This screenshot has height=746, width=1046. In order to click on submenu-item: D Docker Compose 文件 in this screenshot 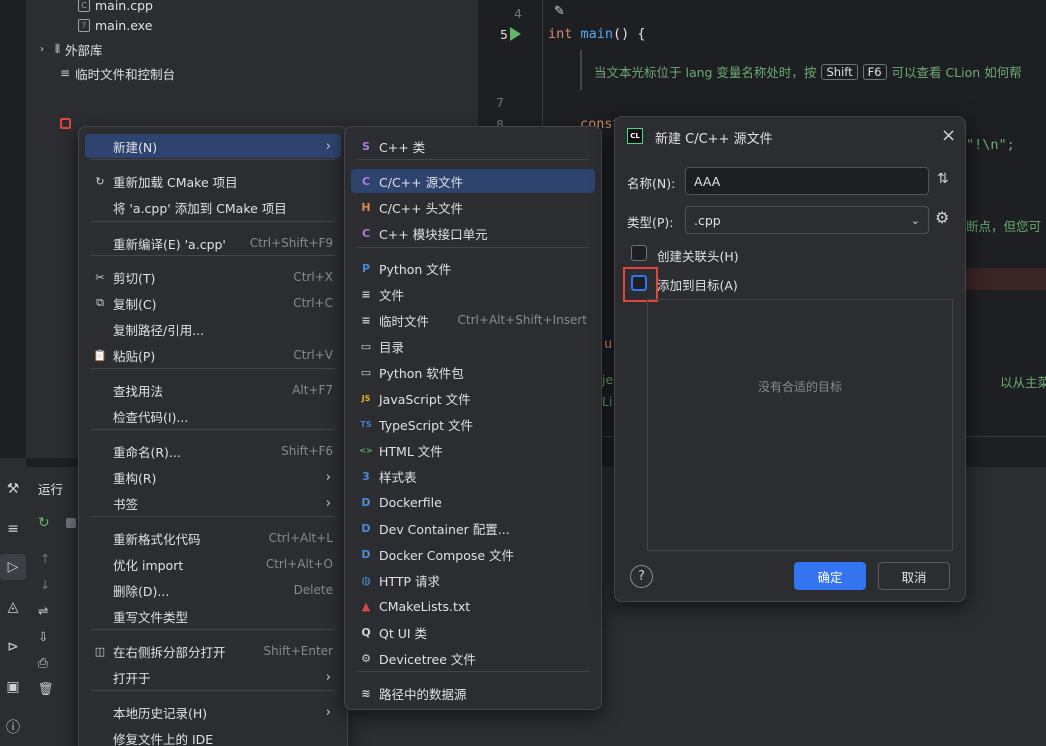, I will do `click(473, 554)`.